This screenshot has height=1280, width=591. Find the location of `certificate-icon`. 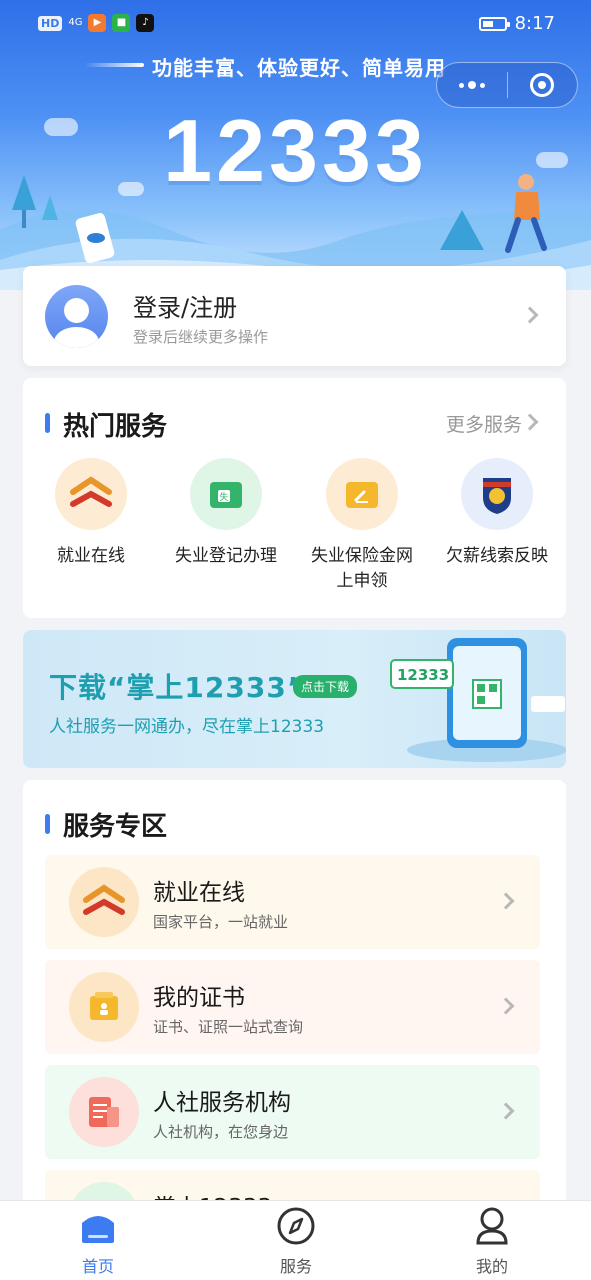

certificate-icon is located at coordinates (104, 1007).